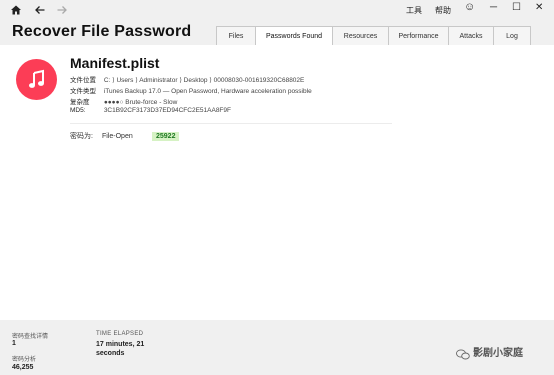 The width and height of the screenshot is (554, 375). What do you see at coordinates (360, 35) in the screenshot?
I see `tab-resources: Resources` at bounding box center [360, 35].